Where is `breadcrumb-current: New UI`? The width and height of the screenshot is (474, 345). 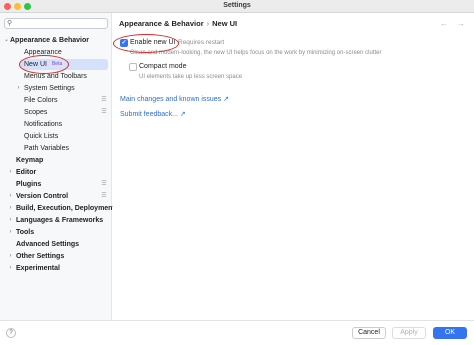 breadcrumb-current: New UI is located at coordinates (225, 23).